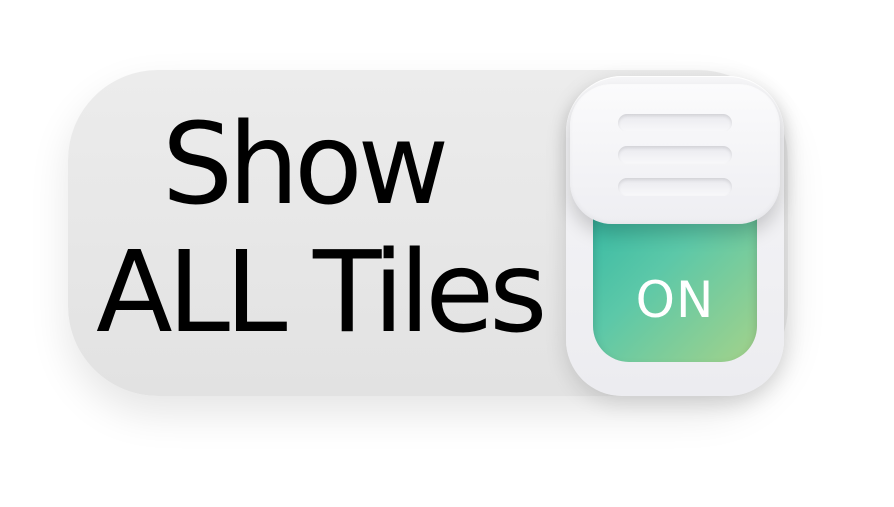 The image size is (894, 507). I want to click on switch-knob, so click(675, 154).